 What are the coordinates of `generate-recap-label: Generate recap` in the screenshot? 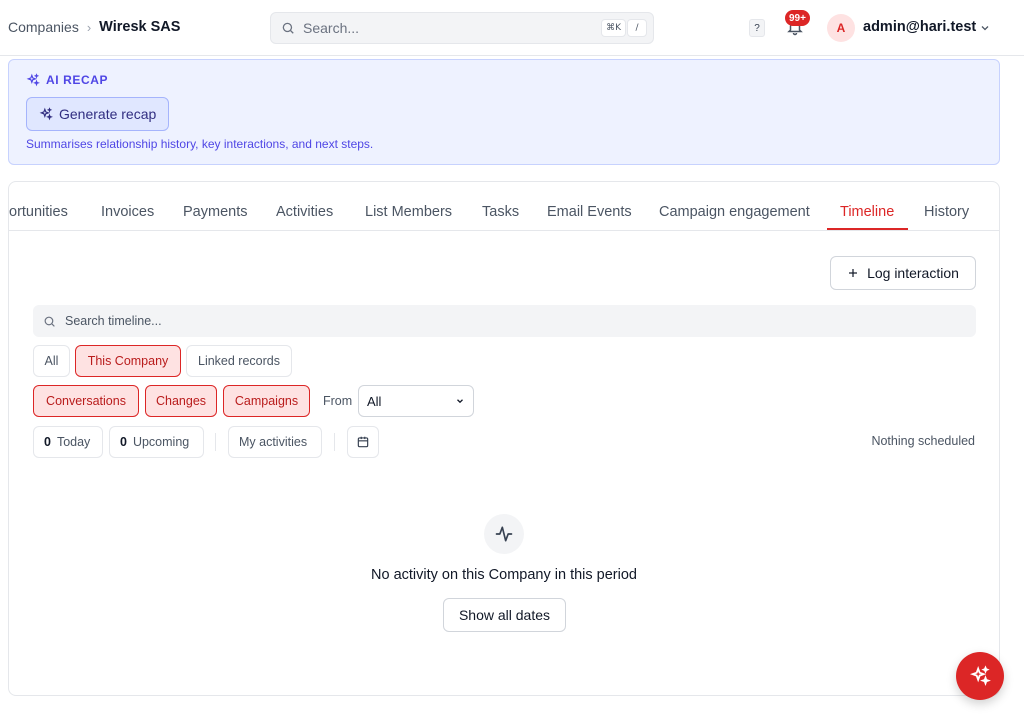 It's located at (108, 114).